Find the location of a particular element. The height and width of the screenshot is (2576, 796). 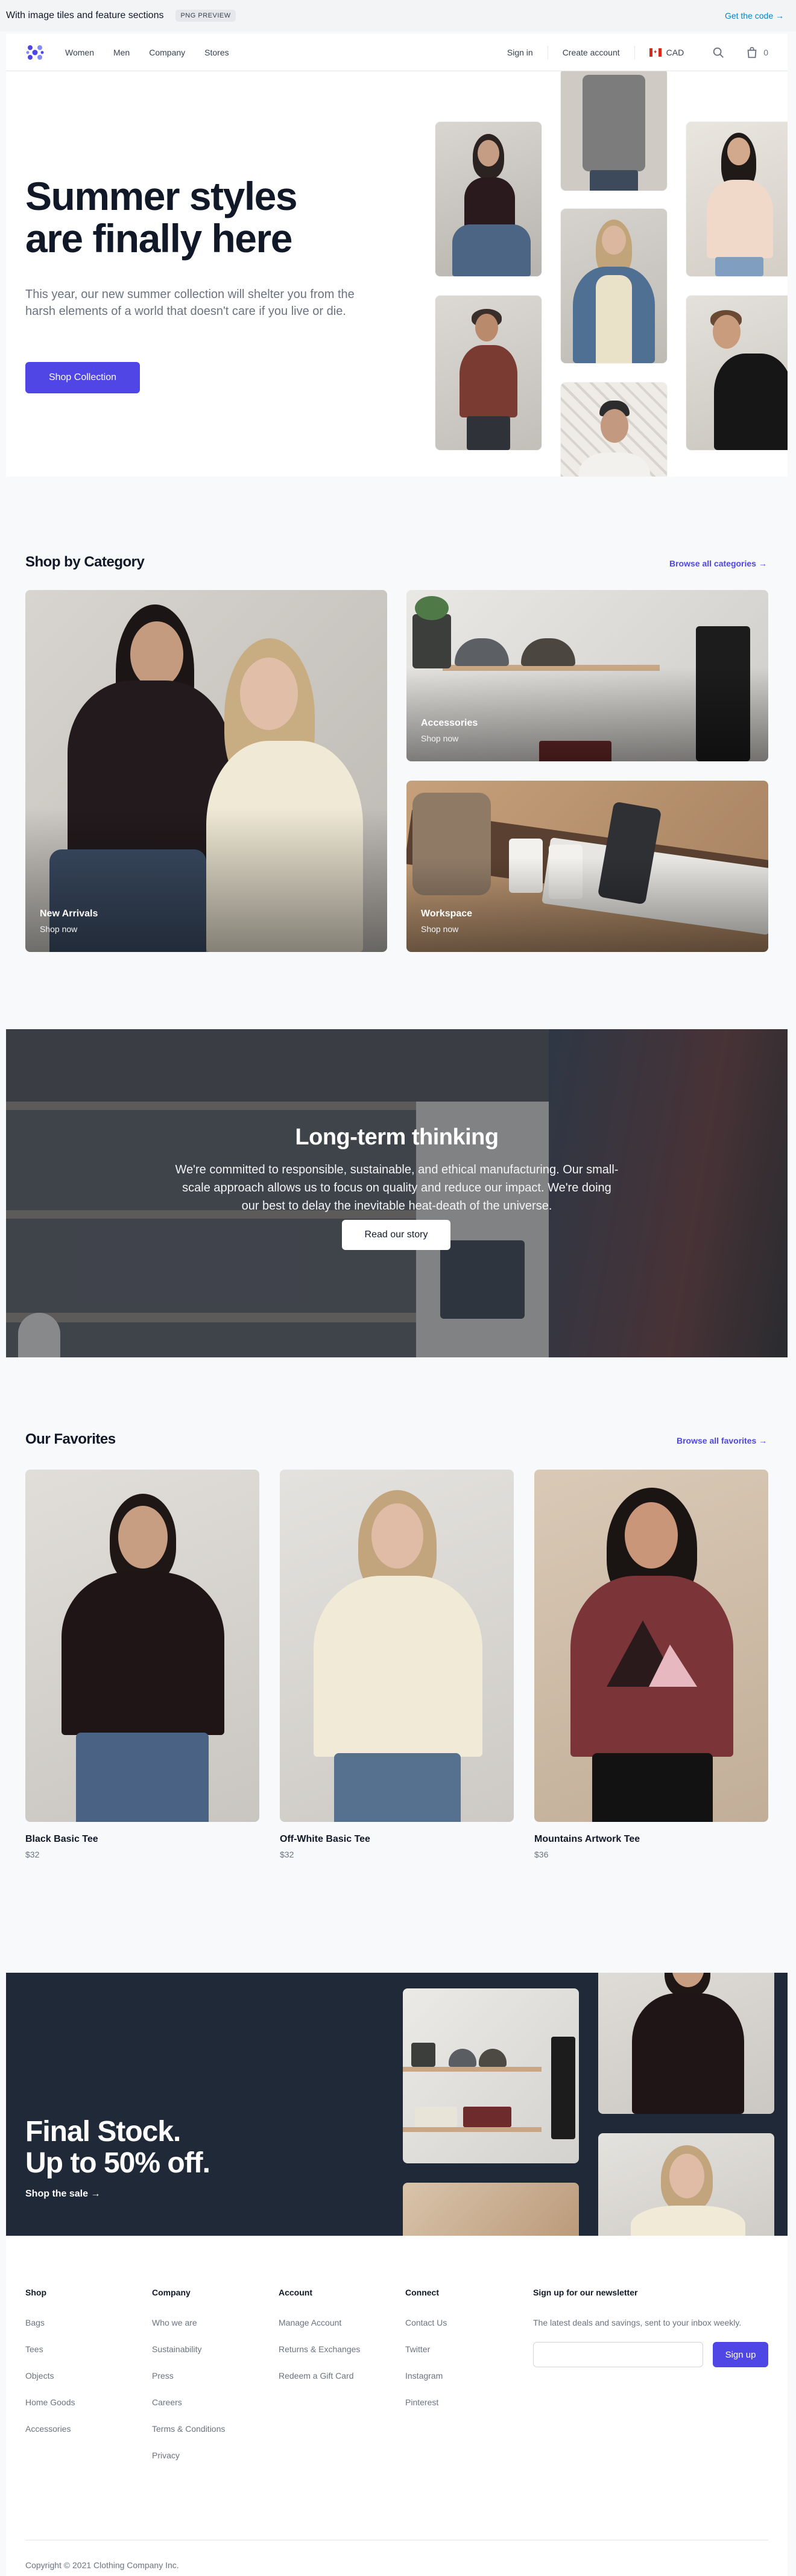

category-label: Accessories is located at coordinates (449, 723).